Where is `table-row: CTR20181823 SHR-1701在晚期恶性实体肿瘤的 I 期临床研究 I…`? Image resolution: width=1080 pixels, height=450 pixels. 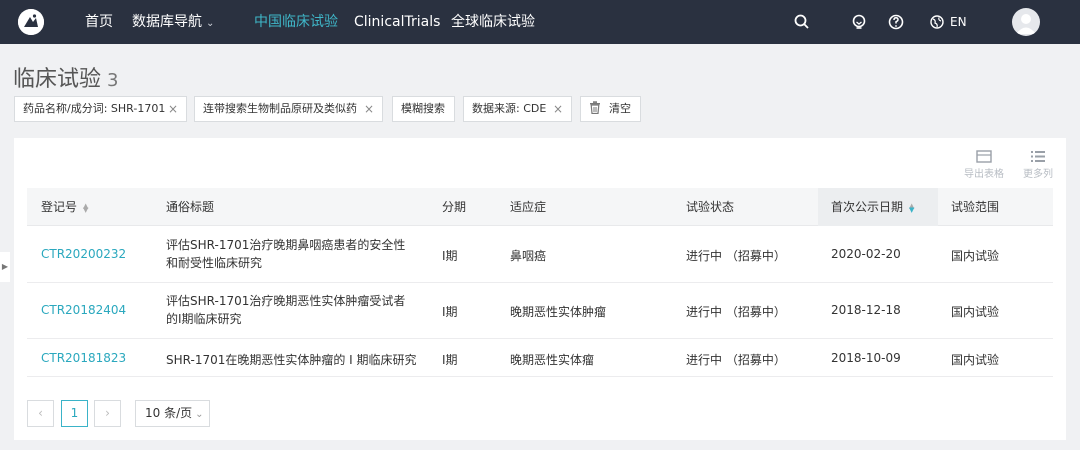
table-row: CTR20181823 SHR-1701在晚期恶性实体肿瘤的 I 期临床研究 I… is located at coordinates (540, 358).